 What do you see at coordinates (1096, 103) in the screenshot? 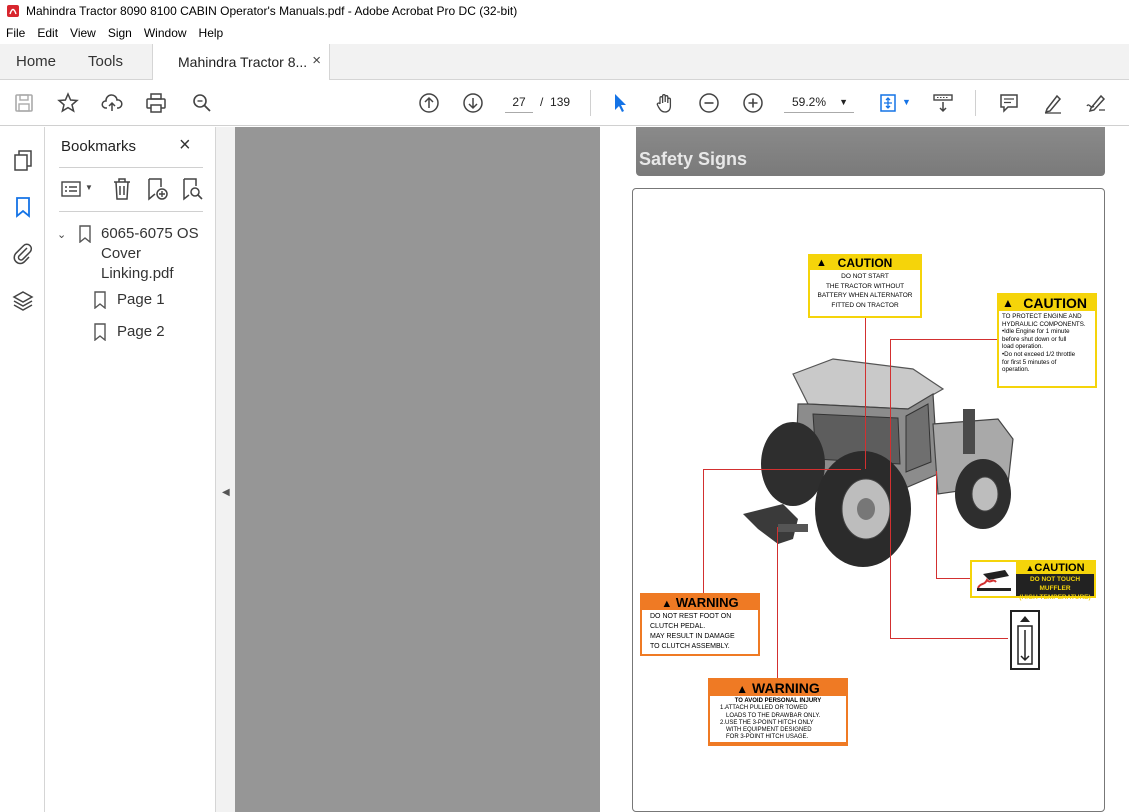
I see `sign-icon` at bounding box center [1096, 103].